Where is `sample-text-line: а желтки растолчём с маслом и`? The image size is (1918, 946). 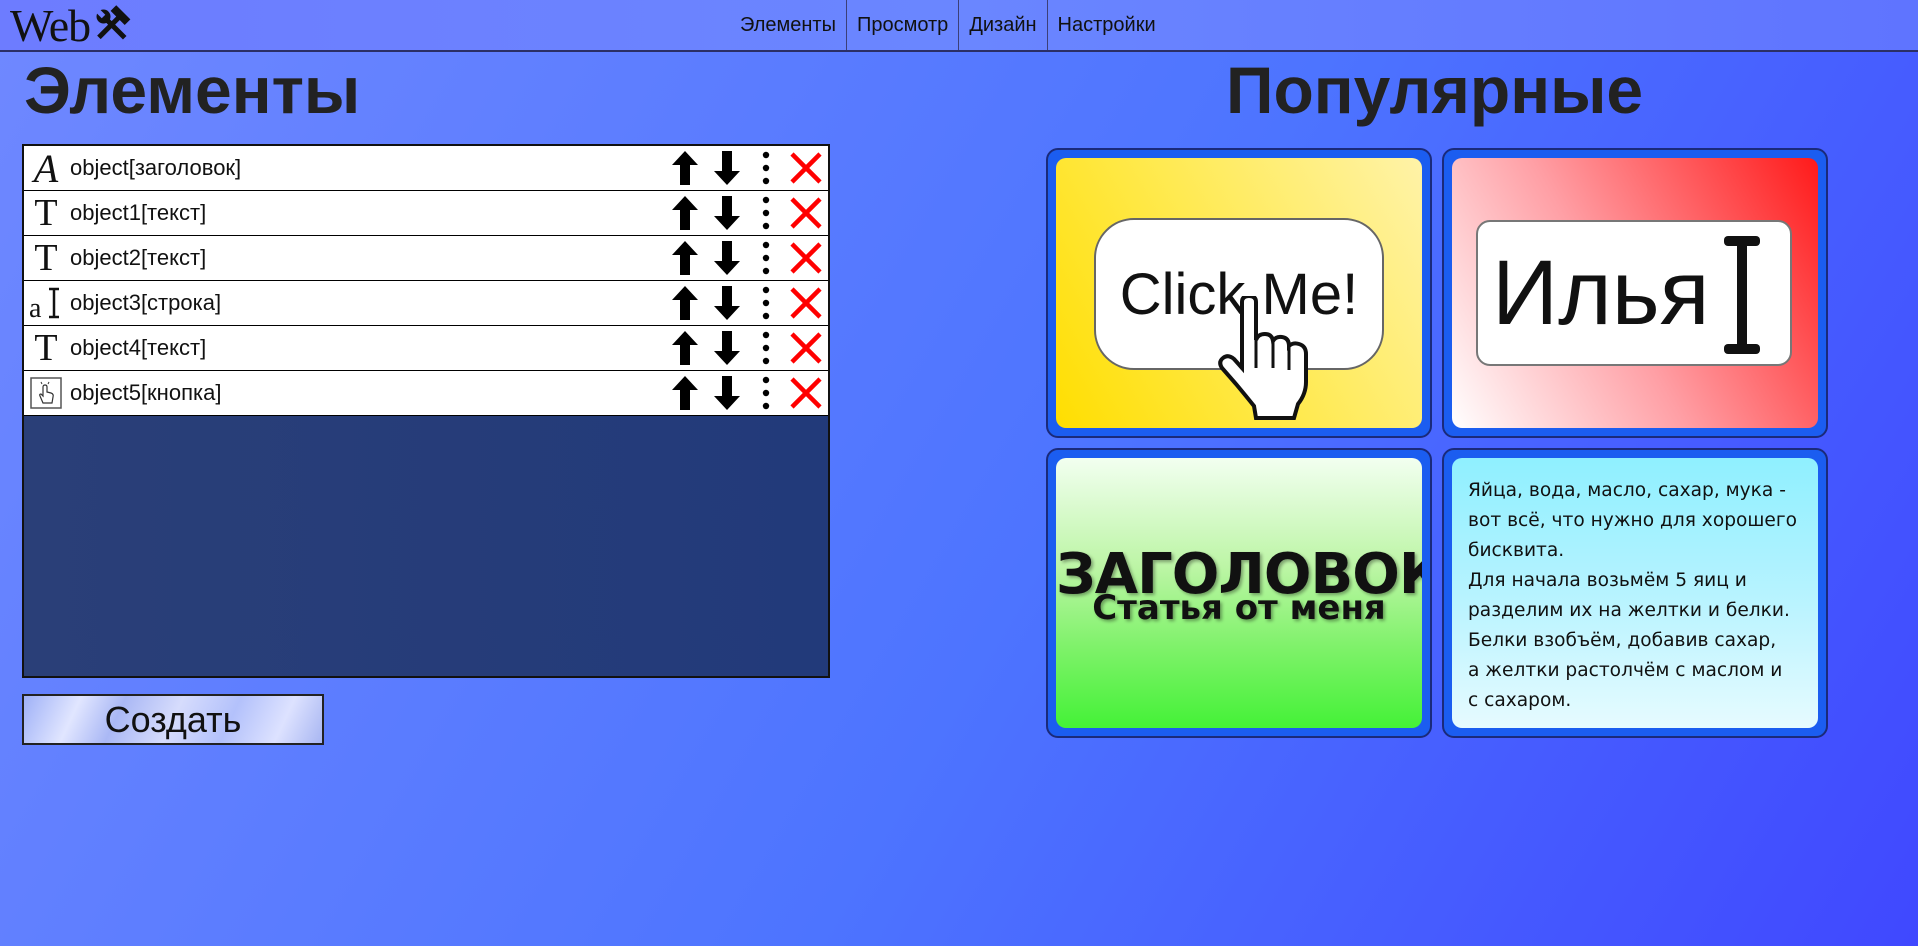 sample-text-line: а желтки растолчём с маслом и is located at coordinates (1625, 670).